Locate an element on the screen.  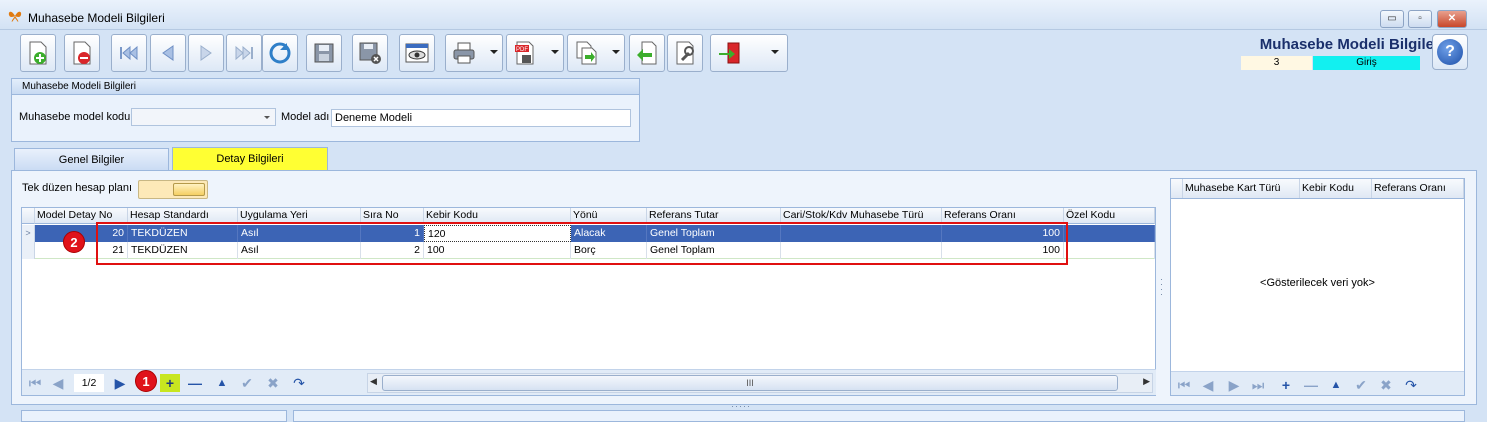
close-button: ✕ is located at coordinates (1452, 19).